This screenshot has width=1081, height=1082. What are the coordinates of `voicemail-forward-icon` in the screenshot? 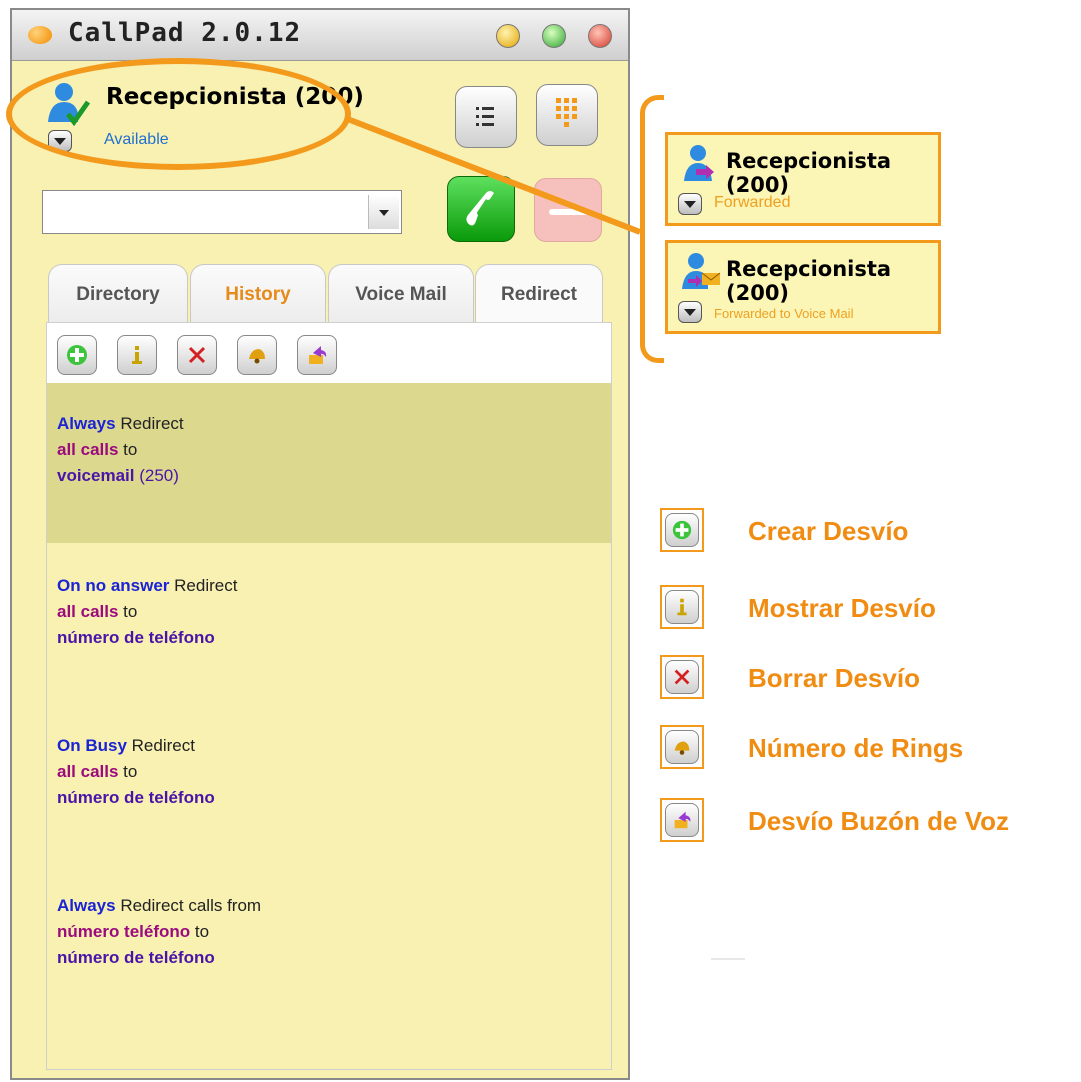 It's located at (682, 820).